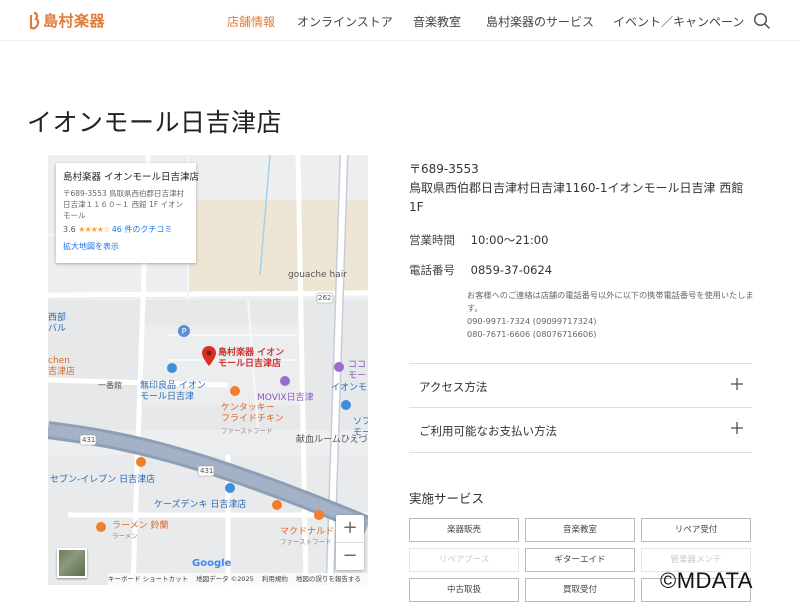 This screenshot has width=800, height=602. I want to click on map-info-rating-row: 3.6 ★★★★☆ 46 件のクチコミ, so click(126, 229).